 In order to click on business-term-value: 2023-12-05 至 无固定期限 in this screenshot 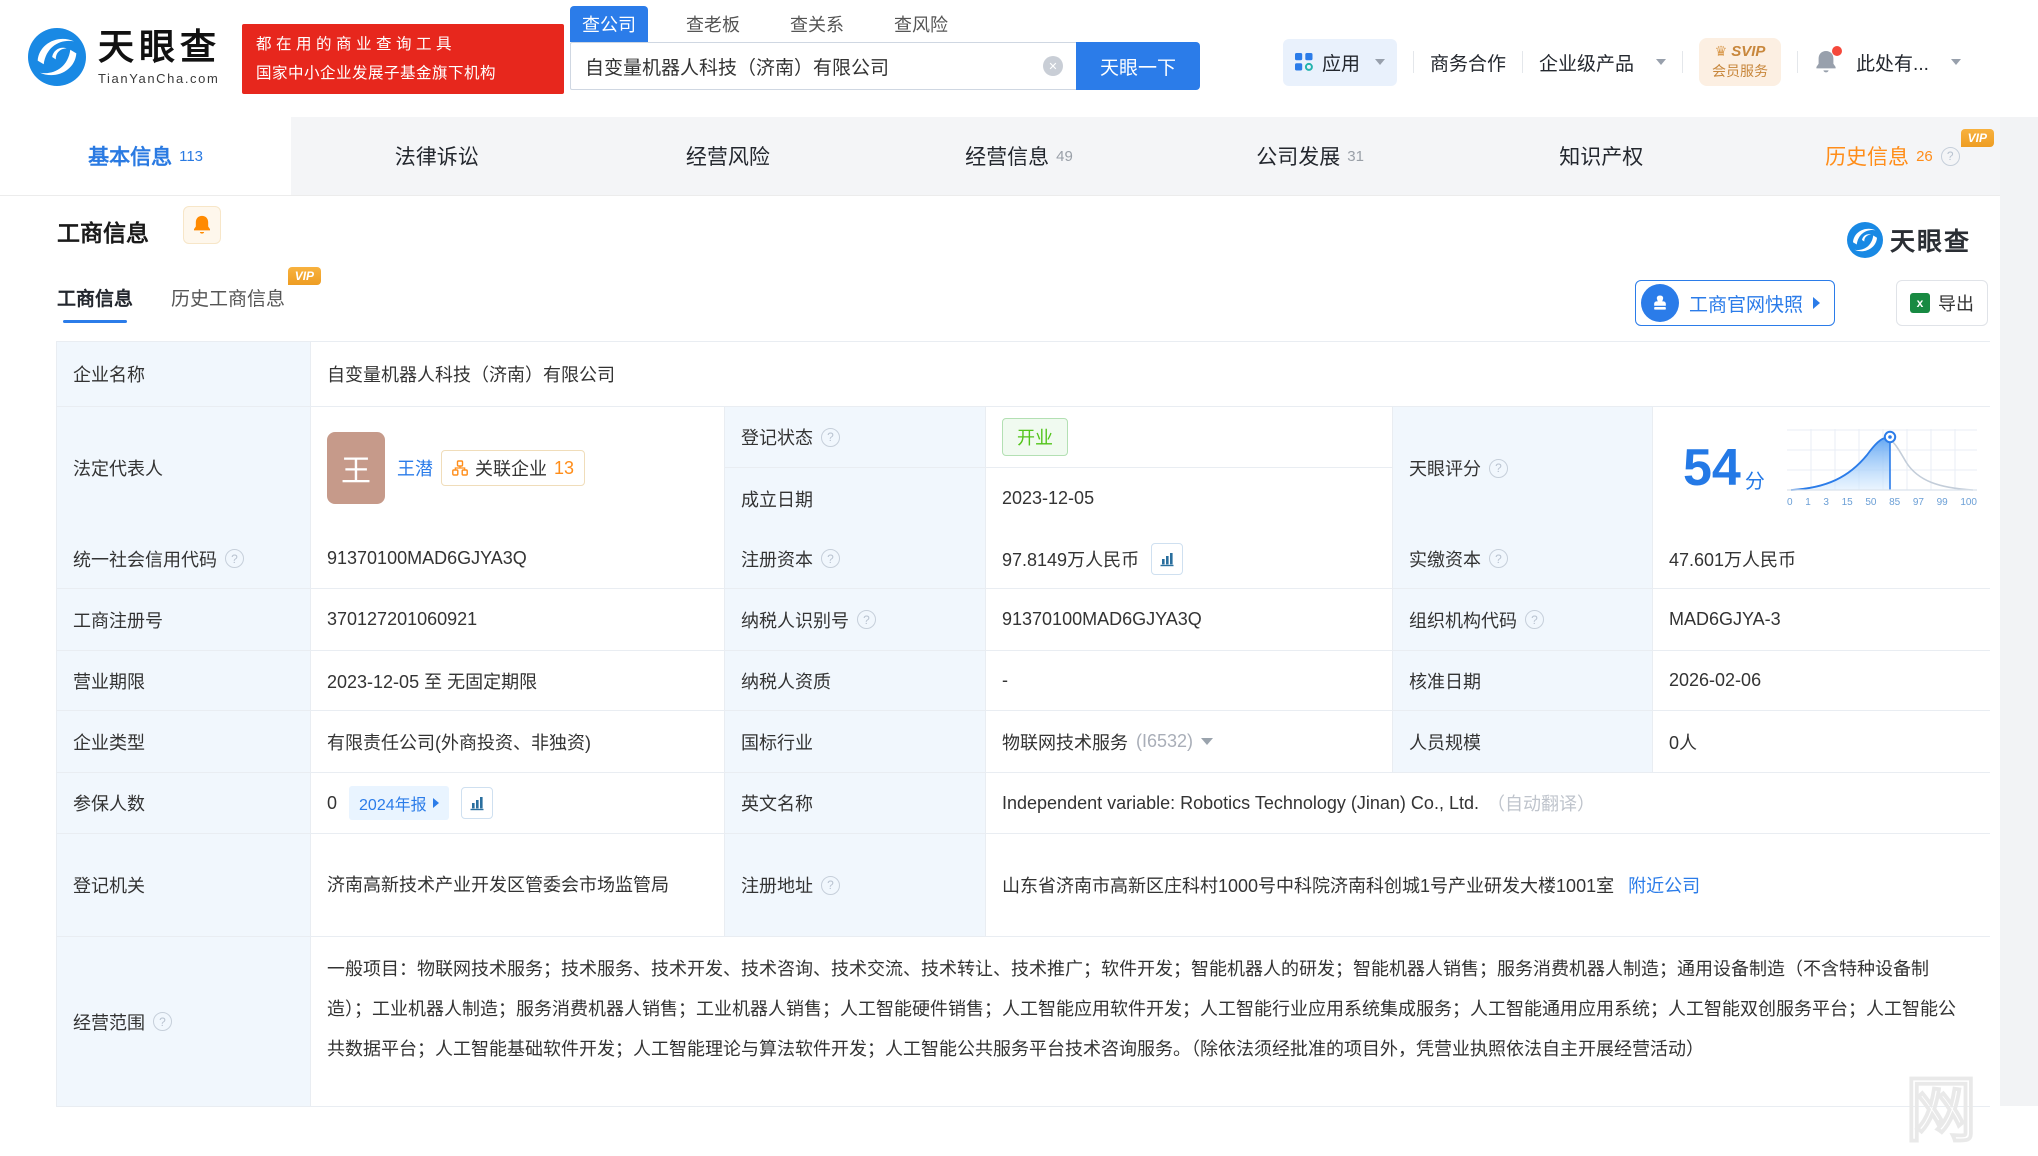, I will do `click(518, 680)`.